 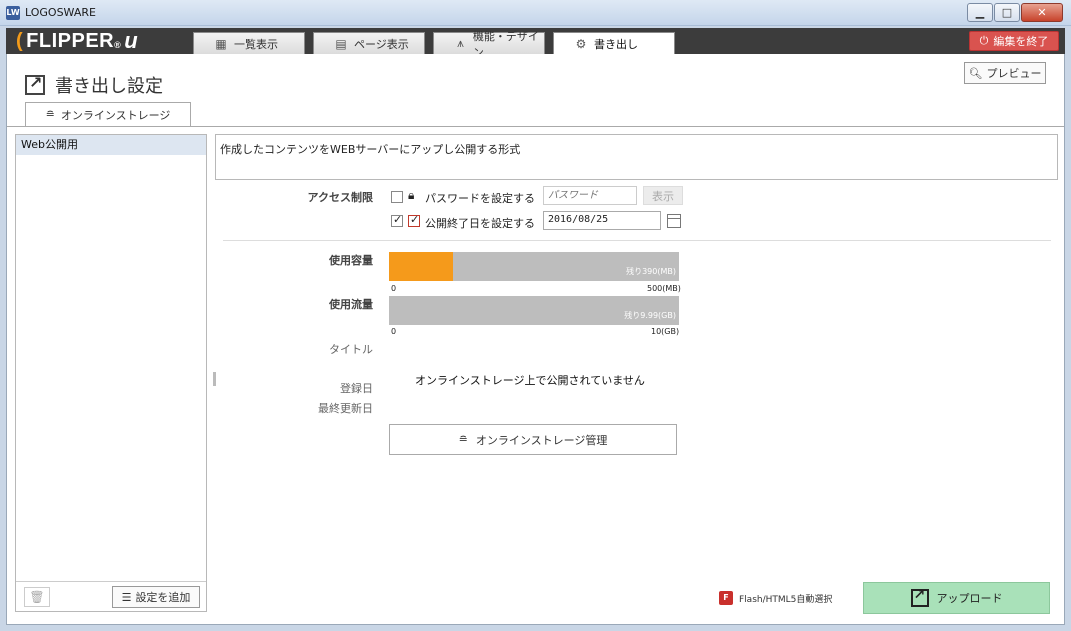 I want to click on flash-label: Flash/HTML5自動選択, so click(x=786, y=599).